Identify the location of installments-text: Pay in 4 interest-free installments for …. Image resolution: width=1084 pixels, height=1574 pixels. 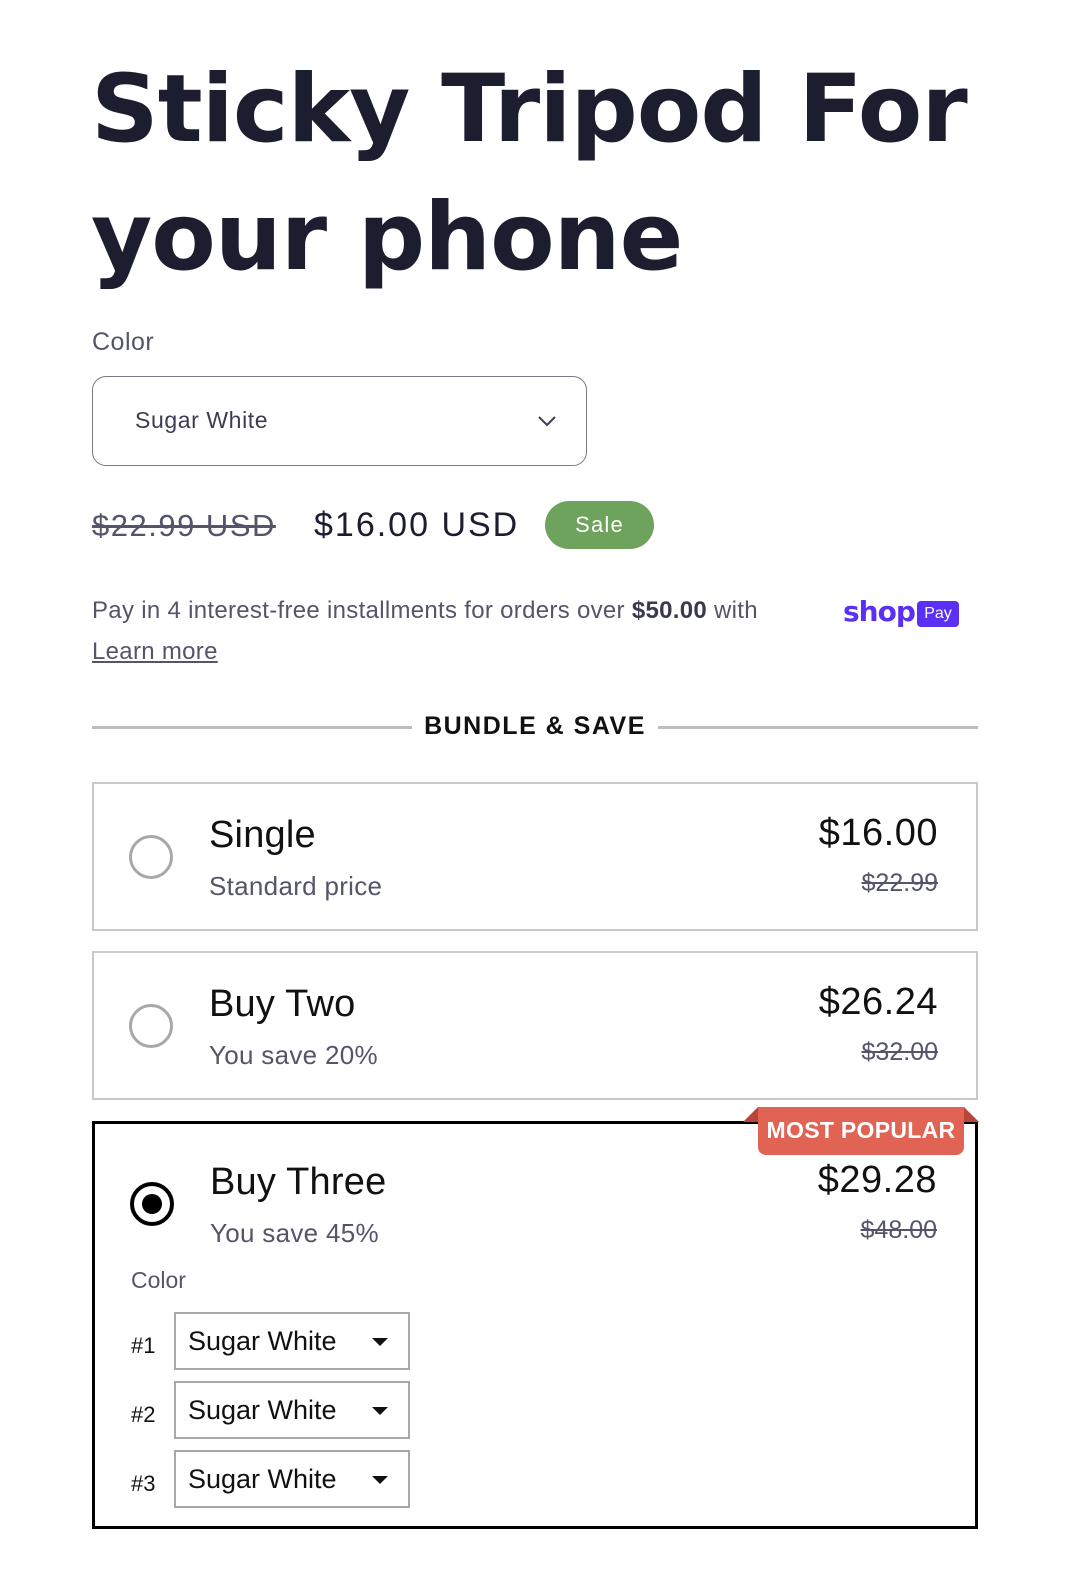
(425, 611).